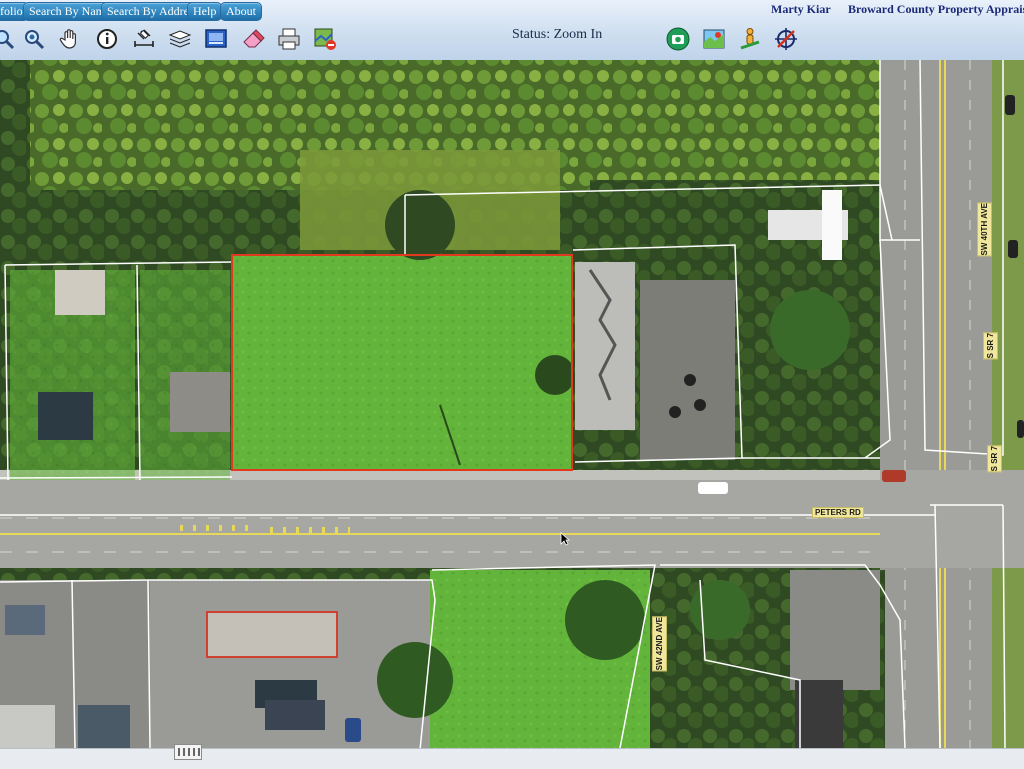 The image size is (1024, 769). What do you see at coordinates (253, 39) in the screenshot?
I see `eraser-icon` at bounding box center [253, 39].